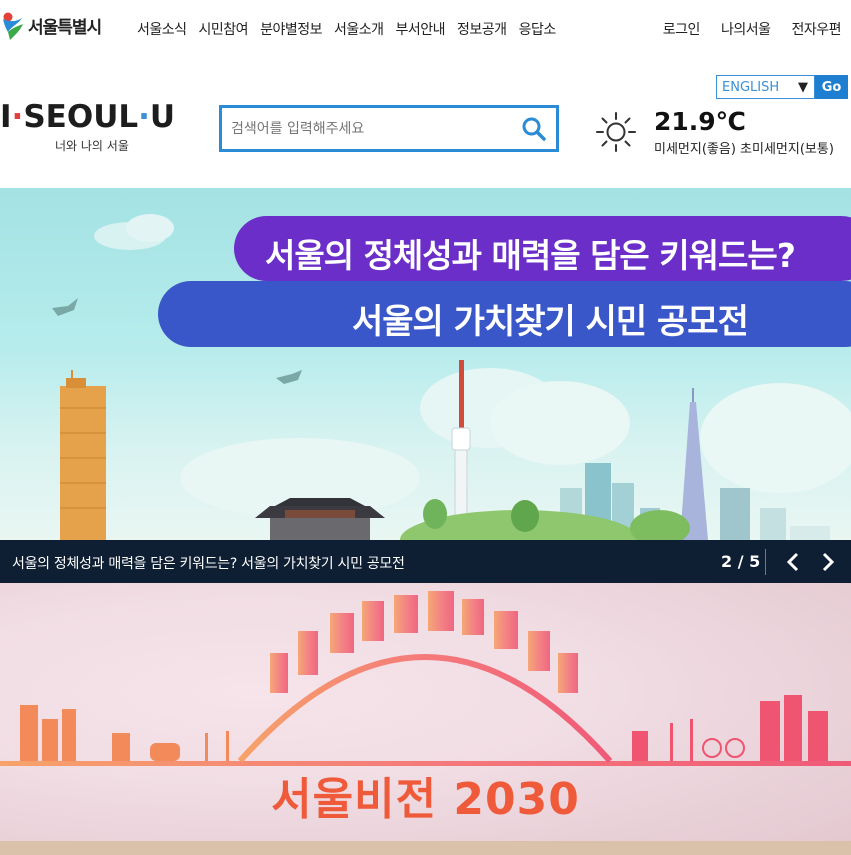 This screenshot has width=851, height=855. I want to click on prev-slide-button, so click(793, 562).